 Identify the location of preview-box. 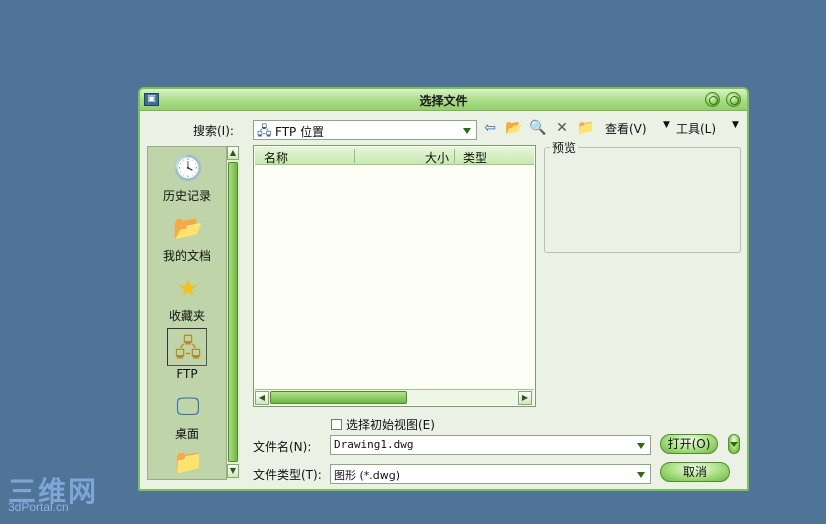
(642, 200).